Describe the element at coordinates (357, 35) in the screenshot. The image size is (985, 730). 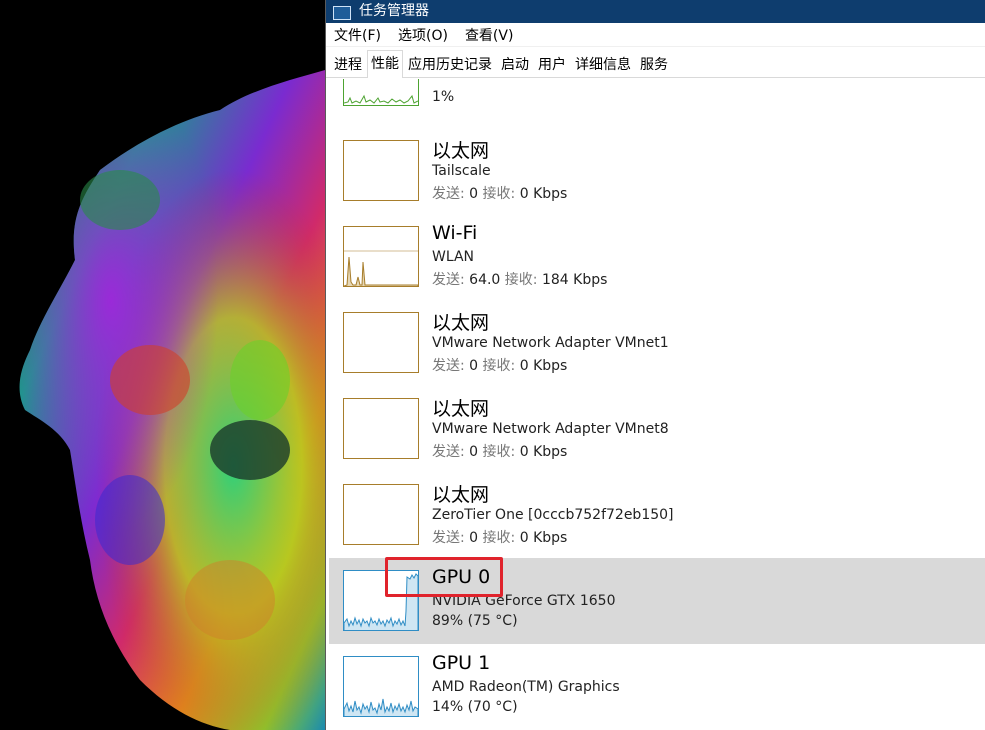
I see `menu-file: 文件(F)` at that location.